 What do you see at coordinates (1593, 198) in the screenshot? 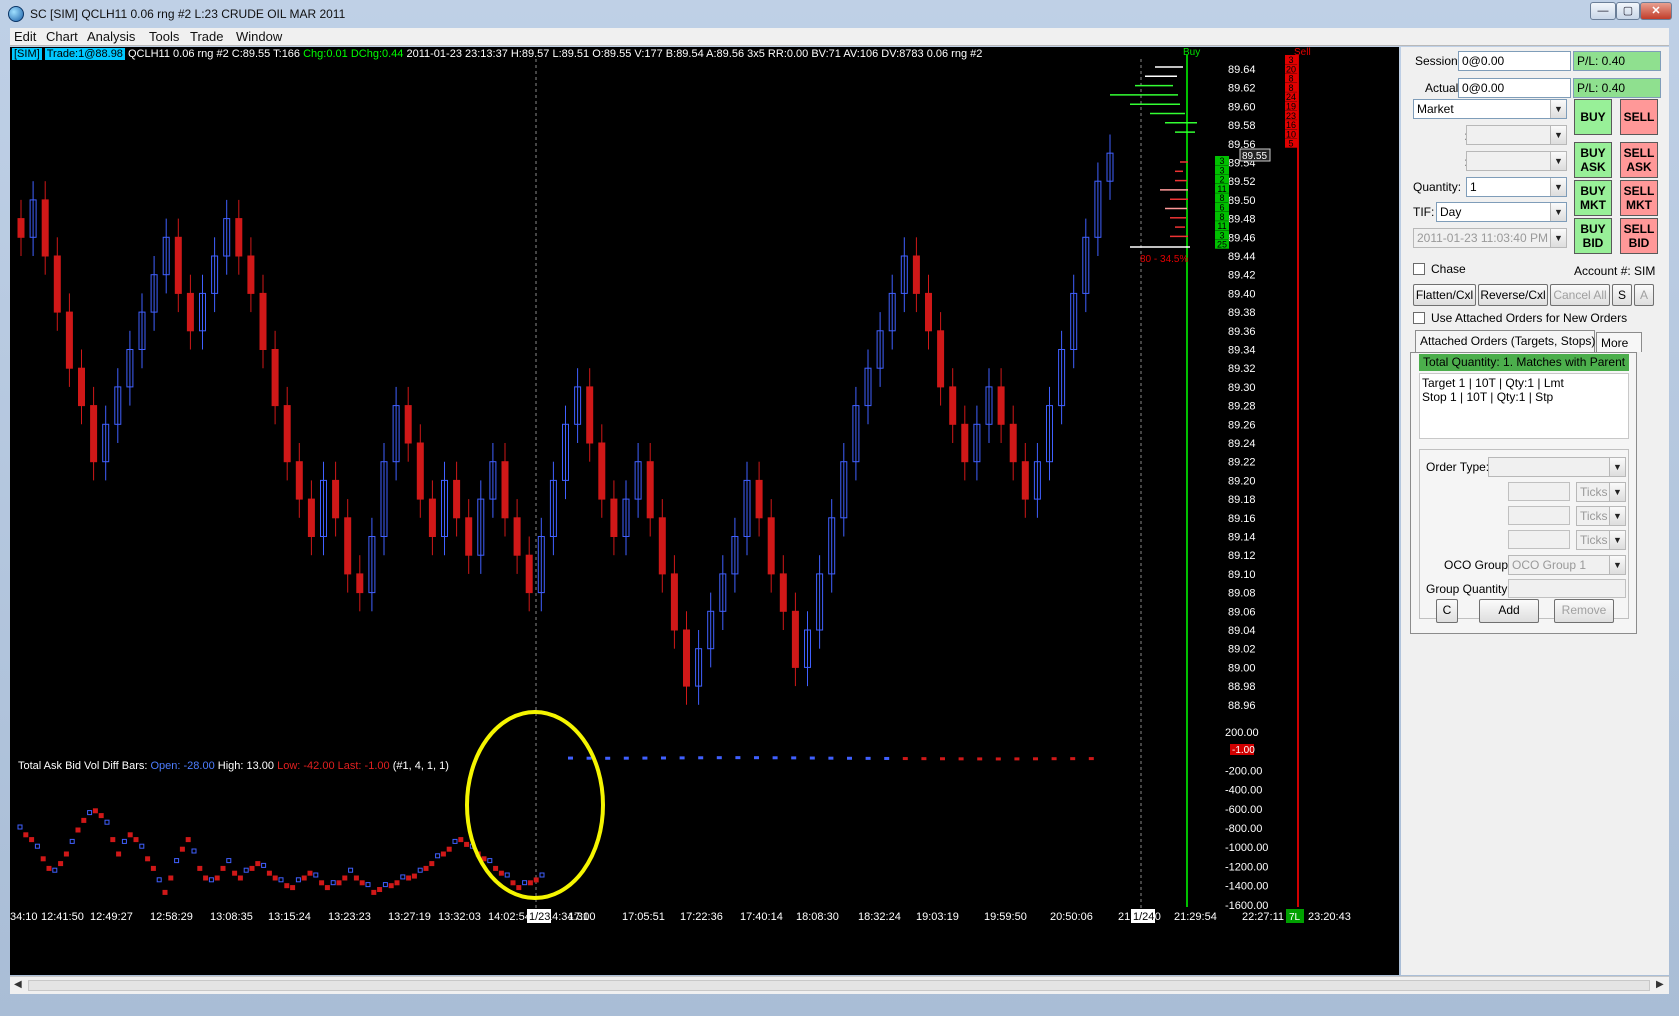
I see `buy-market-button: BUY MKT` at bounding box center [1593, 198].